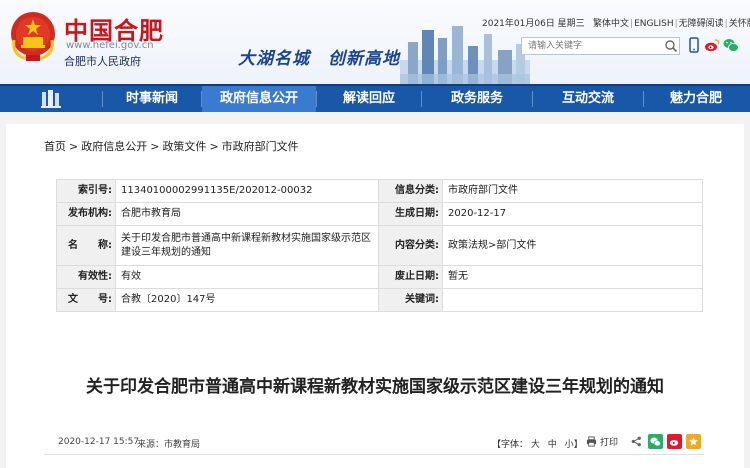  Describe the element at coordinates (86, 277) in the screenshot. I see `validity-label: 有效性:` at that location.